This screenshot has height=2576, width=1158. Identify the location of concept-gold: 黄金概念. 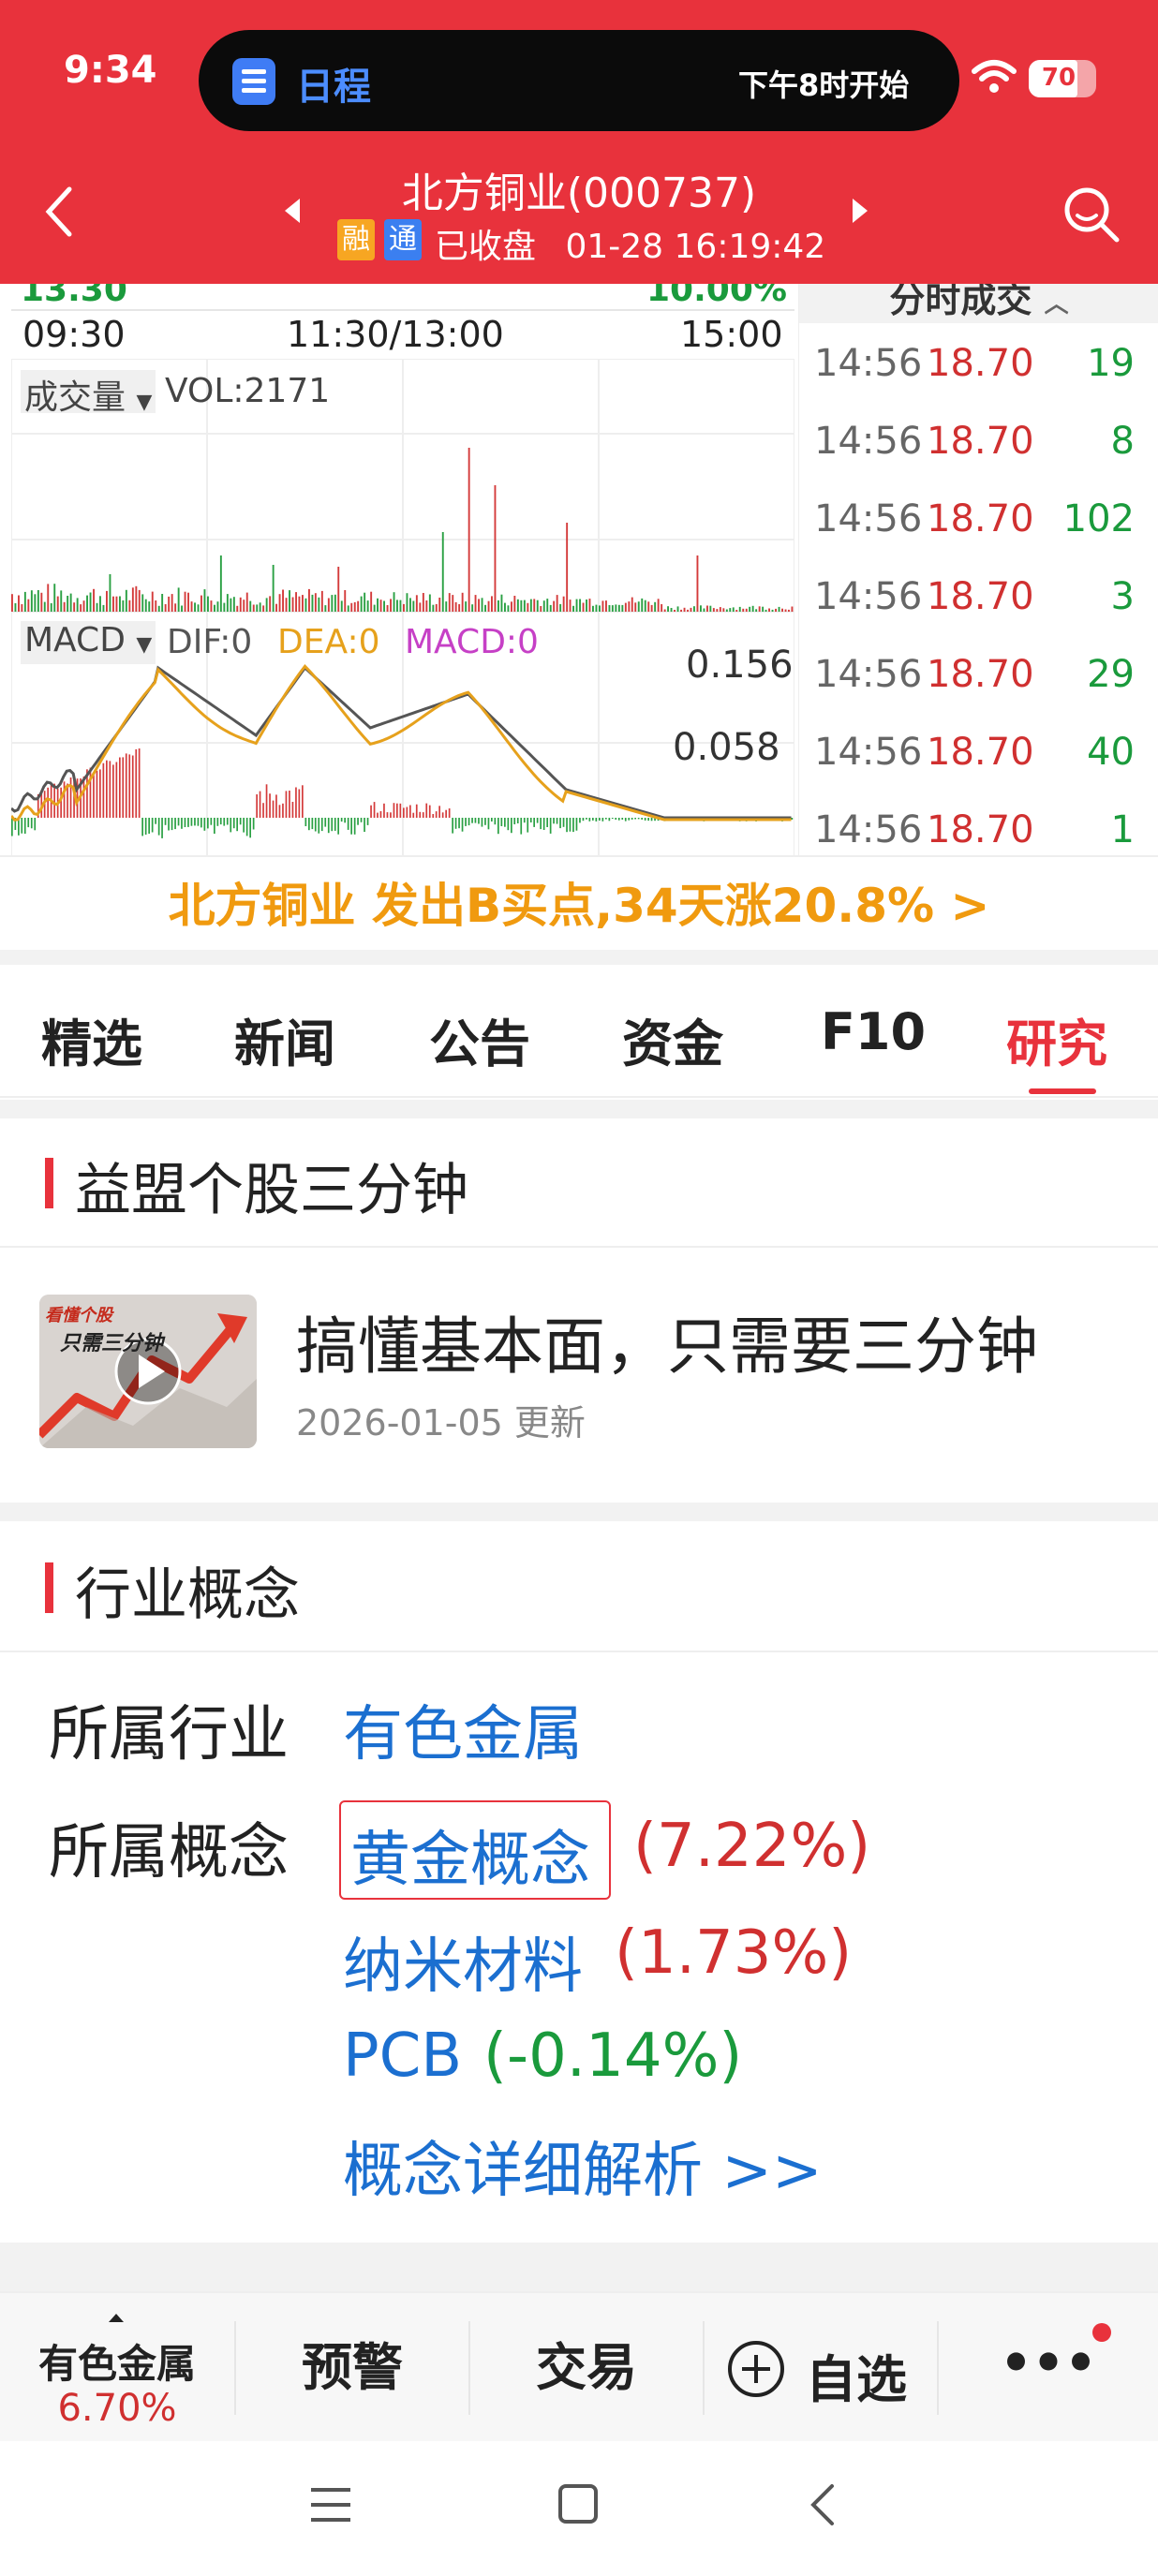
(470, 1855).